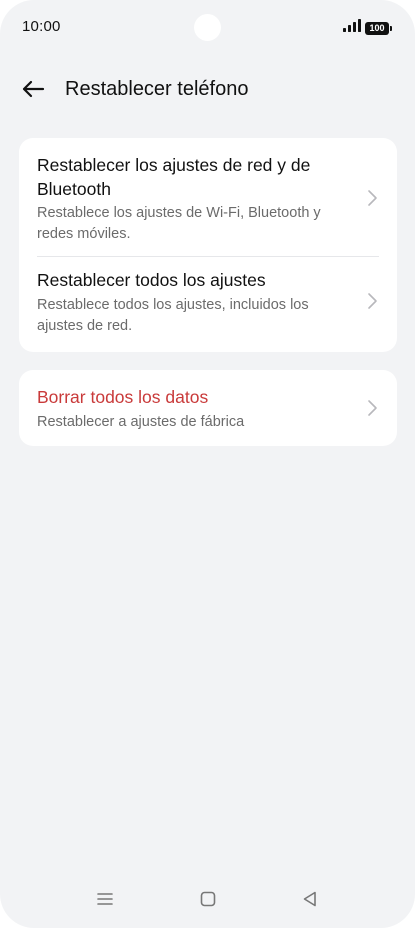  What do you see at coordinates (378, 28) in the screenshot?
I see `battery-icon: 100` at bounding box center [378, 28].